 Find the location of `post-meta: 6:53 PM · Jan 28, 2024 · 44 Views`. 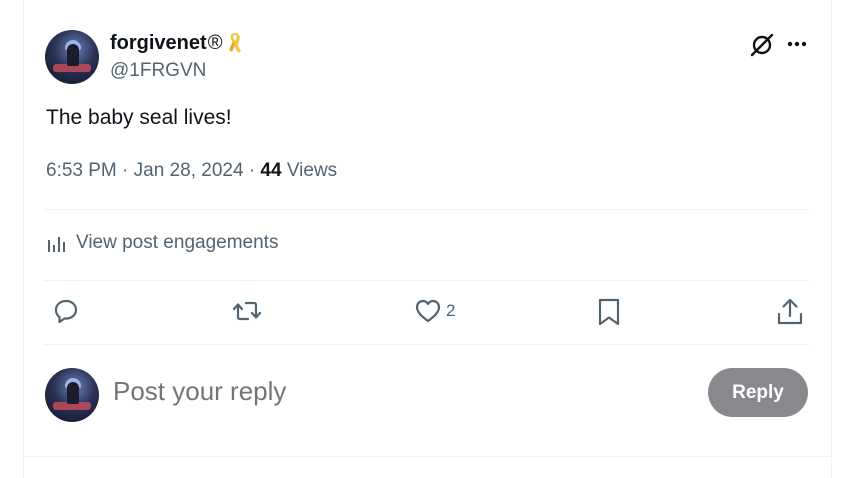

post-meta: 6:53 PM · Jan 28, 2024 · 44 Views is located at coordinates (191, 171).